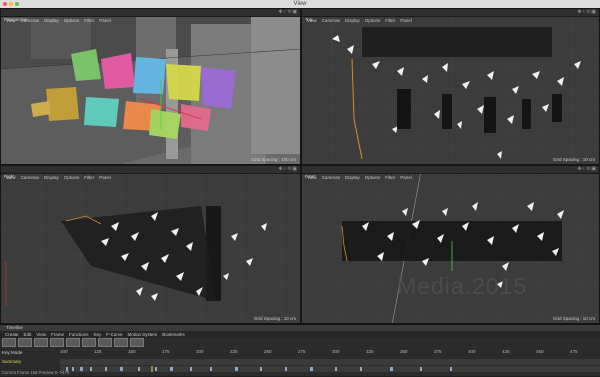 The image size is (600, 377). I want to click on key-mode-button, so click(9, 342).